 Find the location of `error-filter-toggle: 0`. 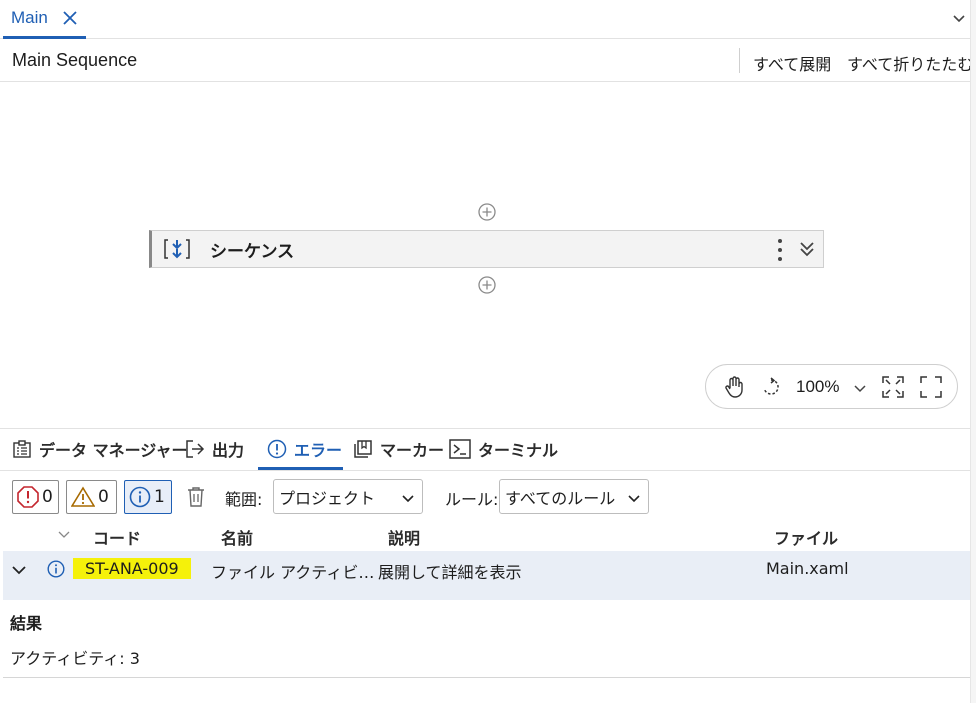

error-filter-toggle: 0 is located at coordinates (35, 497).